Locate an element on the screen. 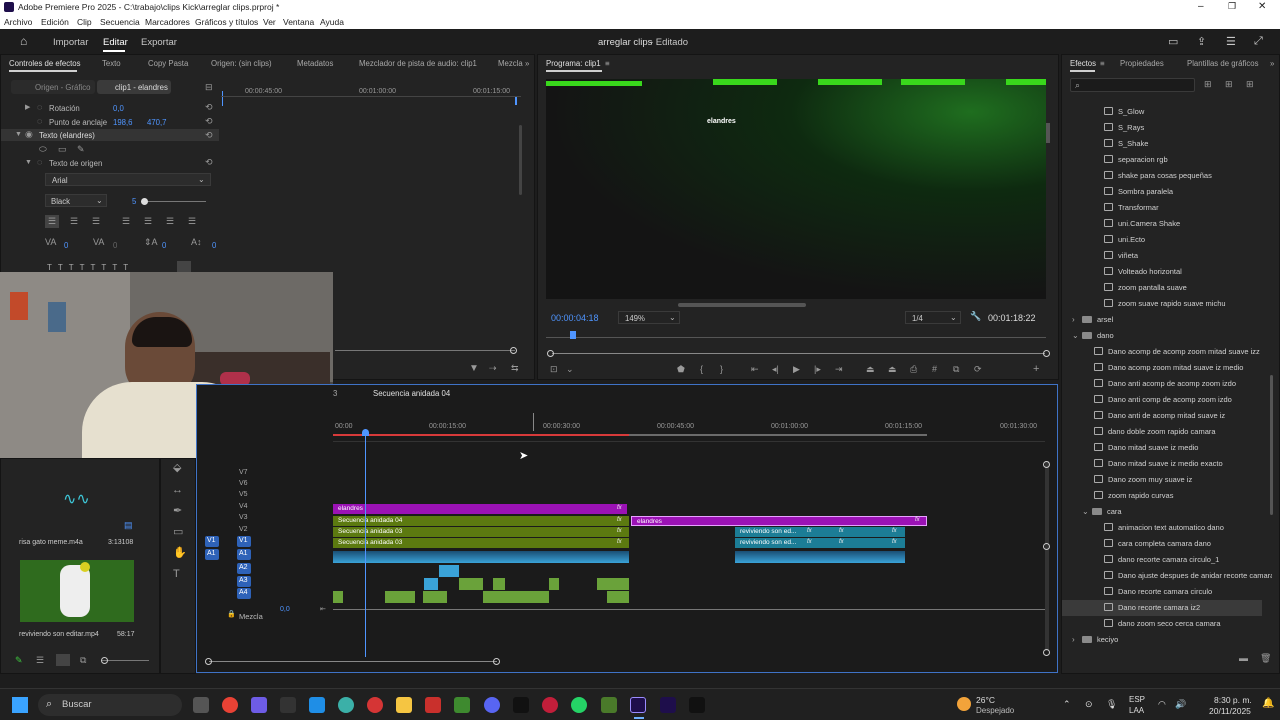 Image resolution: width=1280 pixels, height=720 pixels. thumb-size-handle is located at coordinates (104, 660).